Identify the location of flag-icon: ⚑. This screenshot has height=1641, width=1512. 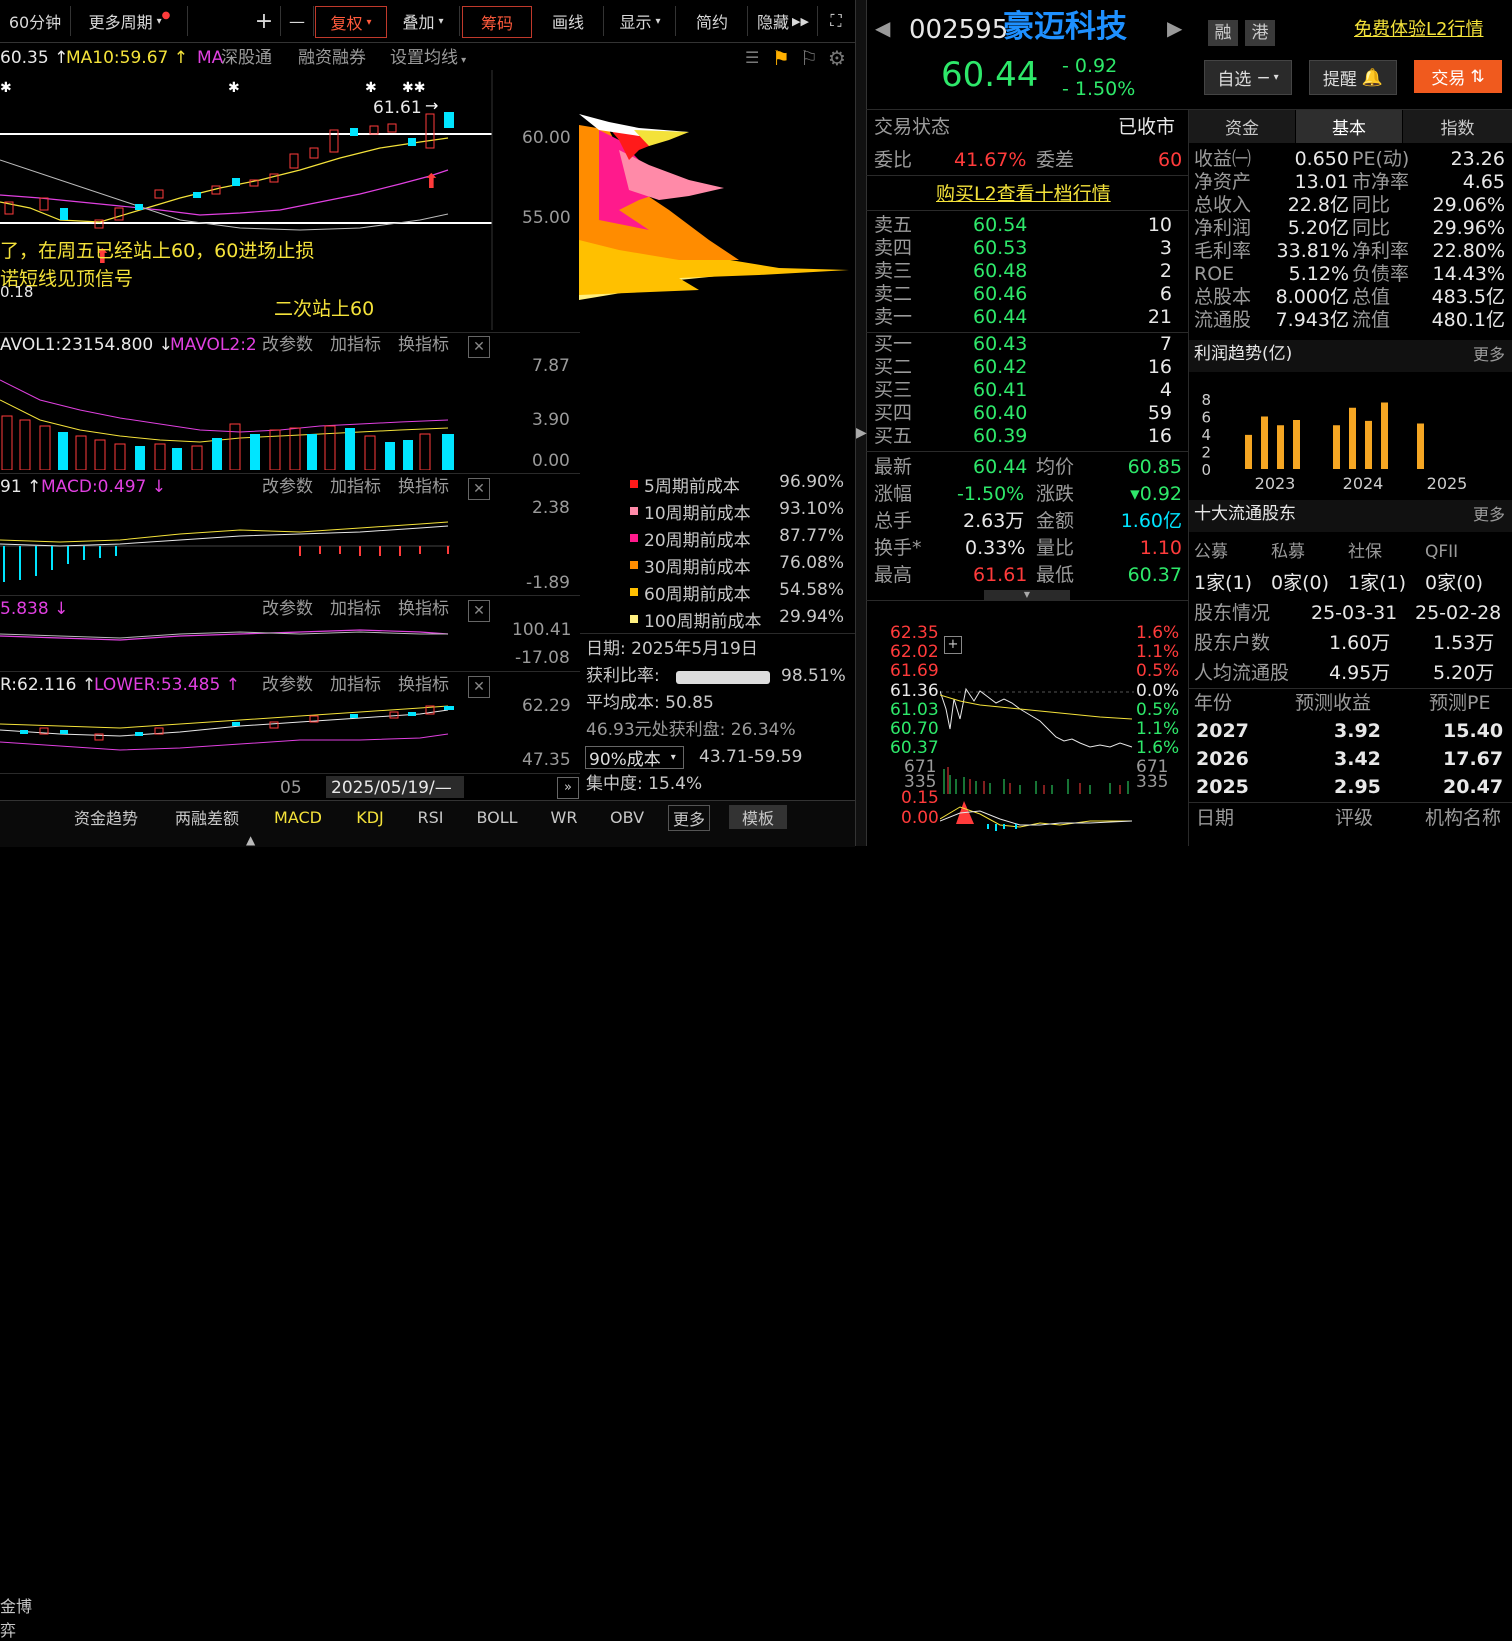
(781, 58).